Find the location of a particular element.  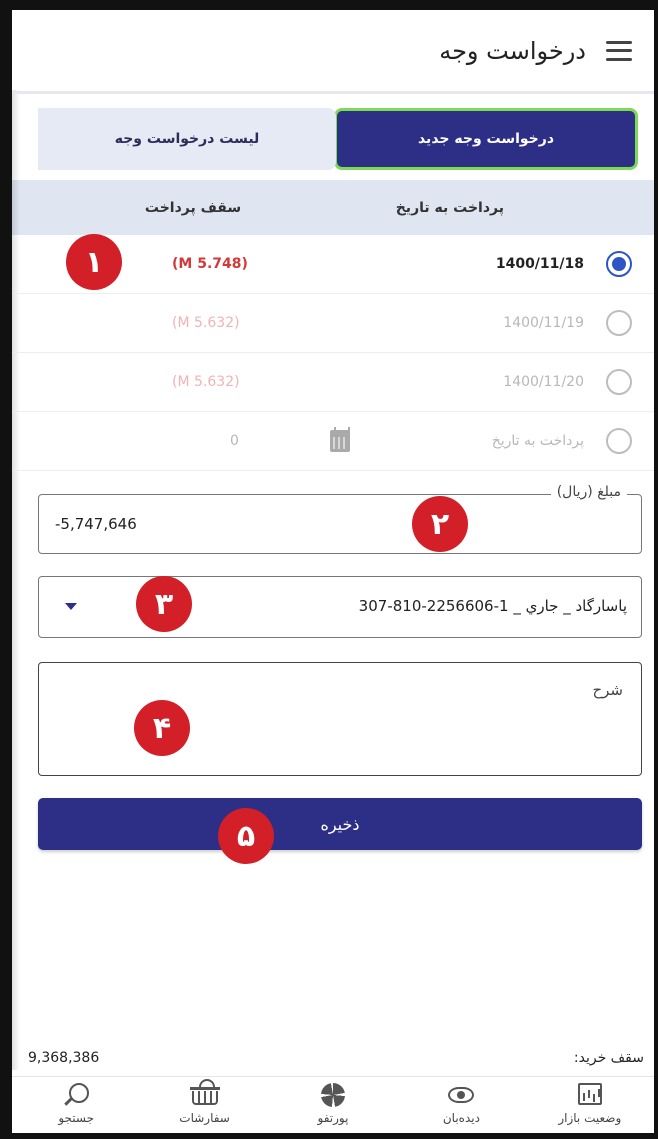

column-header-limit: سقف پرداخت is located at coordinates (193, 207).